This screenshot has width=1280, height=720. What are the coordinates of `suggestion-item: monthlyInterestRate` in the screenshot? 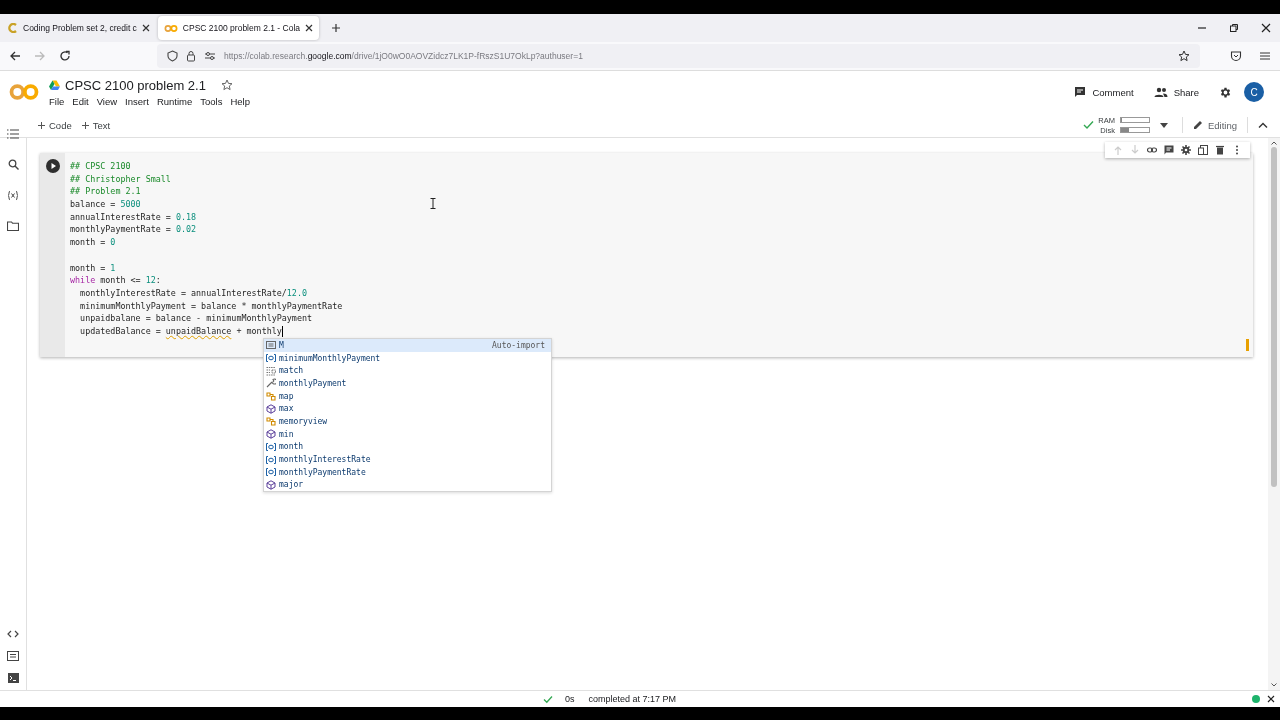 It's located at (407, 459).